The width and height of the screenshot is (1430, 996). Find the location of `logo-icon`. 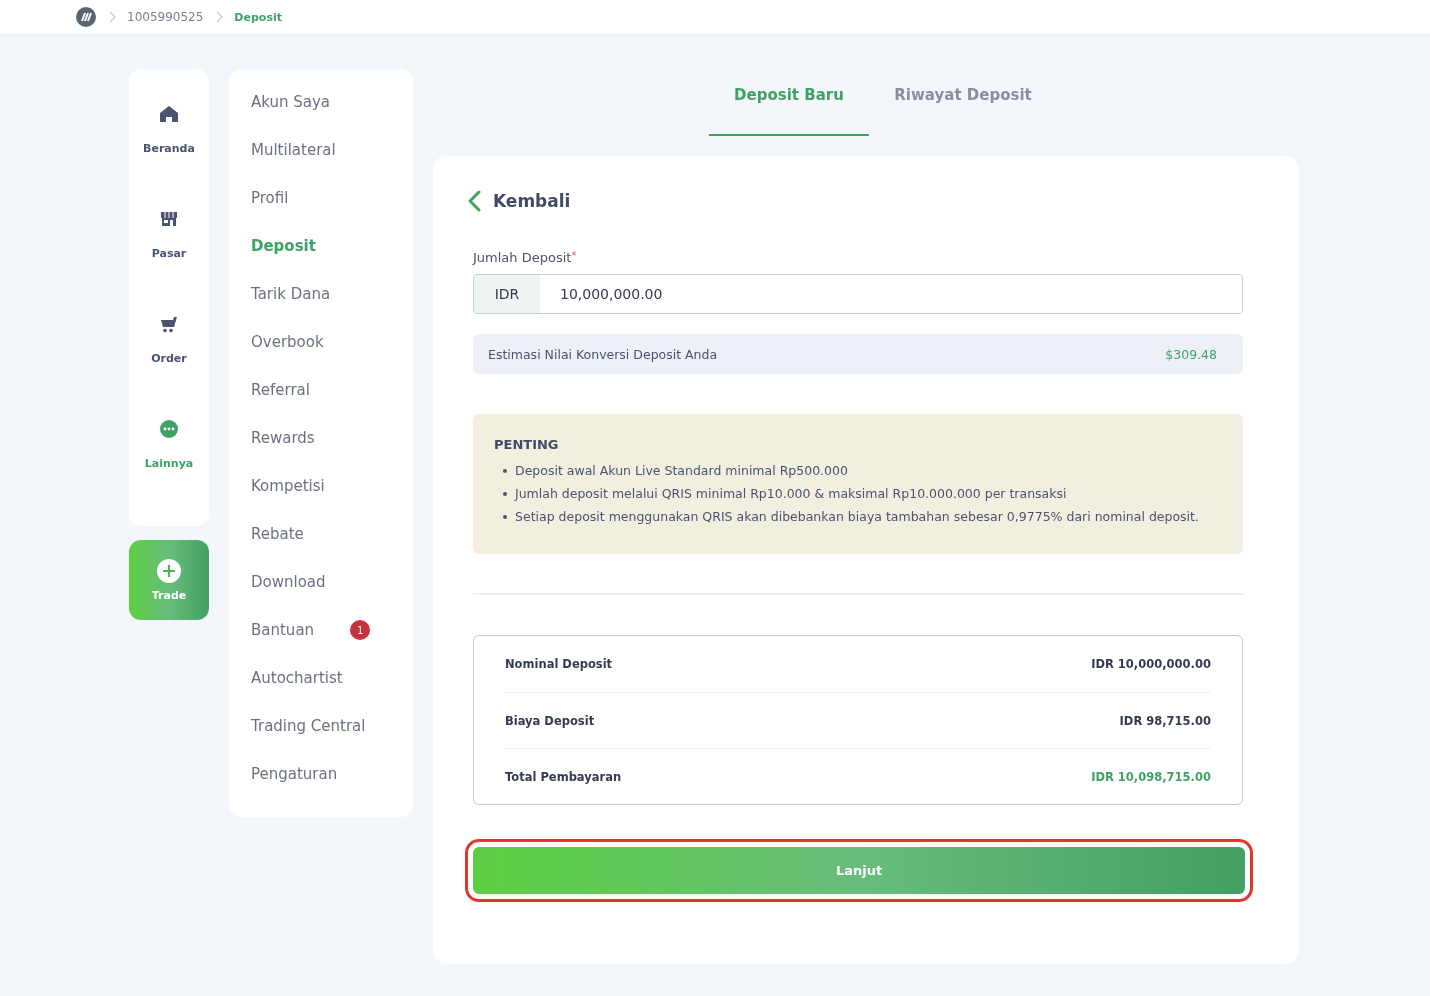

logo-icon is located at coordinates (86, 17).